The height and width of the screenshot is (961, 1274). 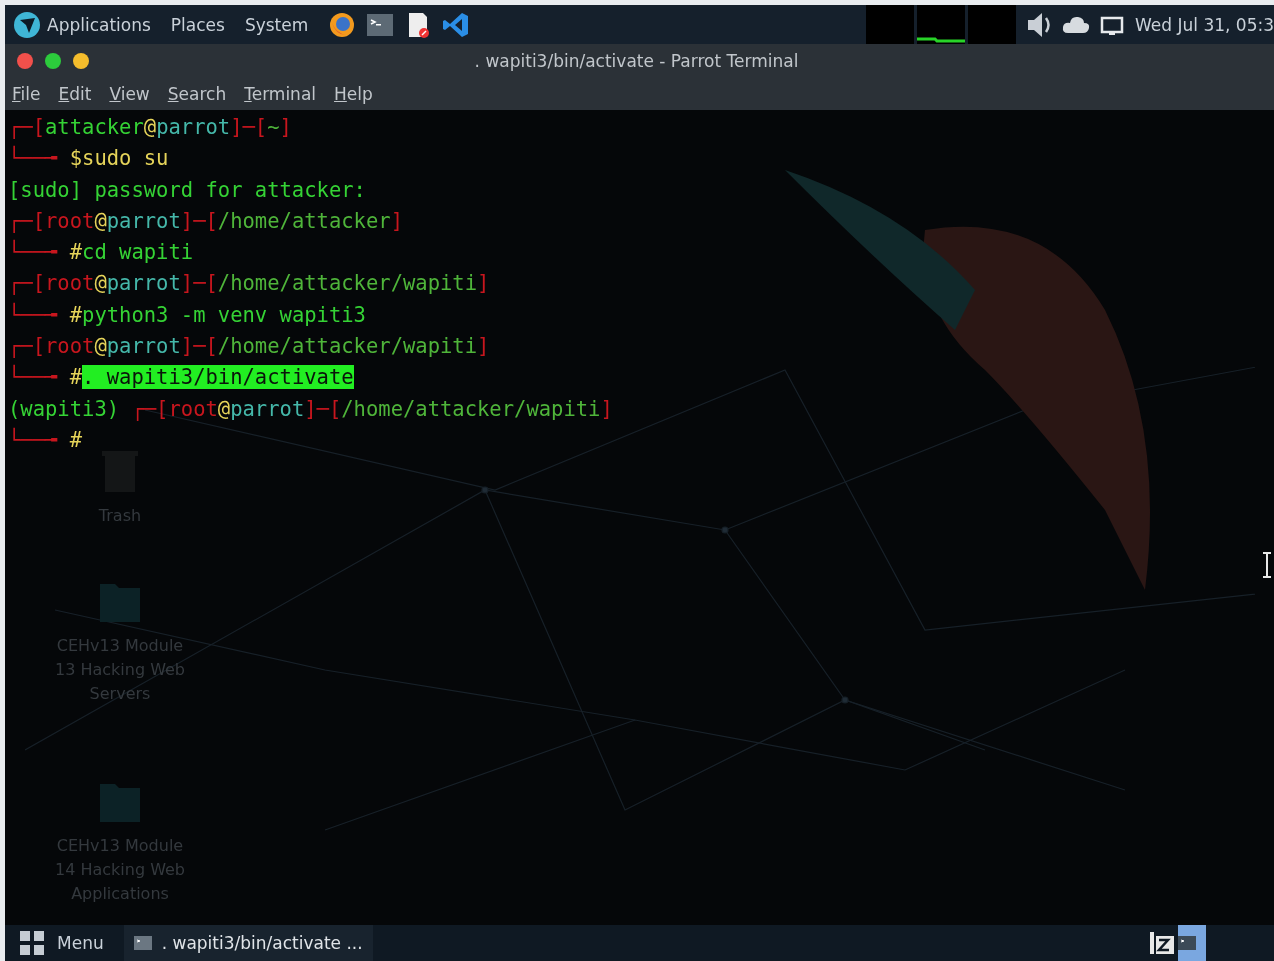 I want to click on panel-menu: Applications, so click(x=99, y=24).